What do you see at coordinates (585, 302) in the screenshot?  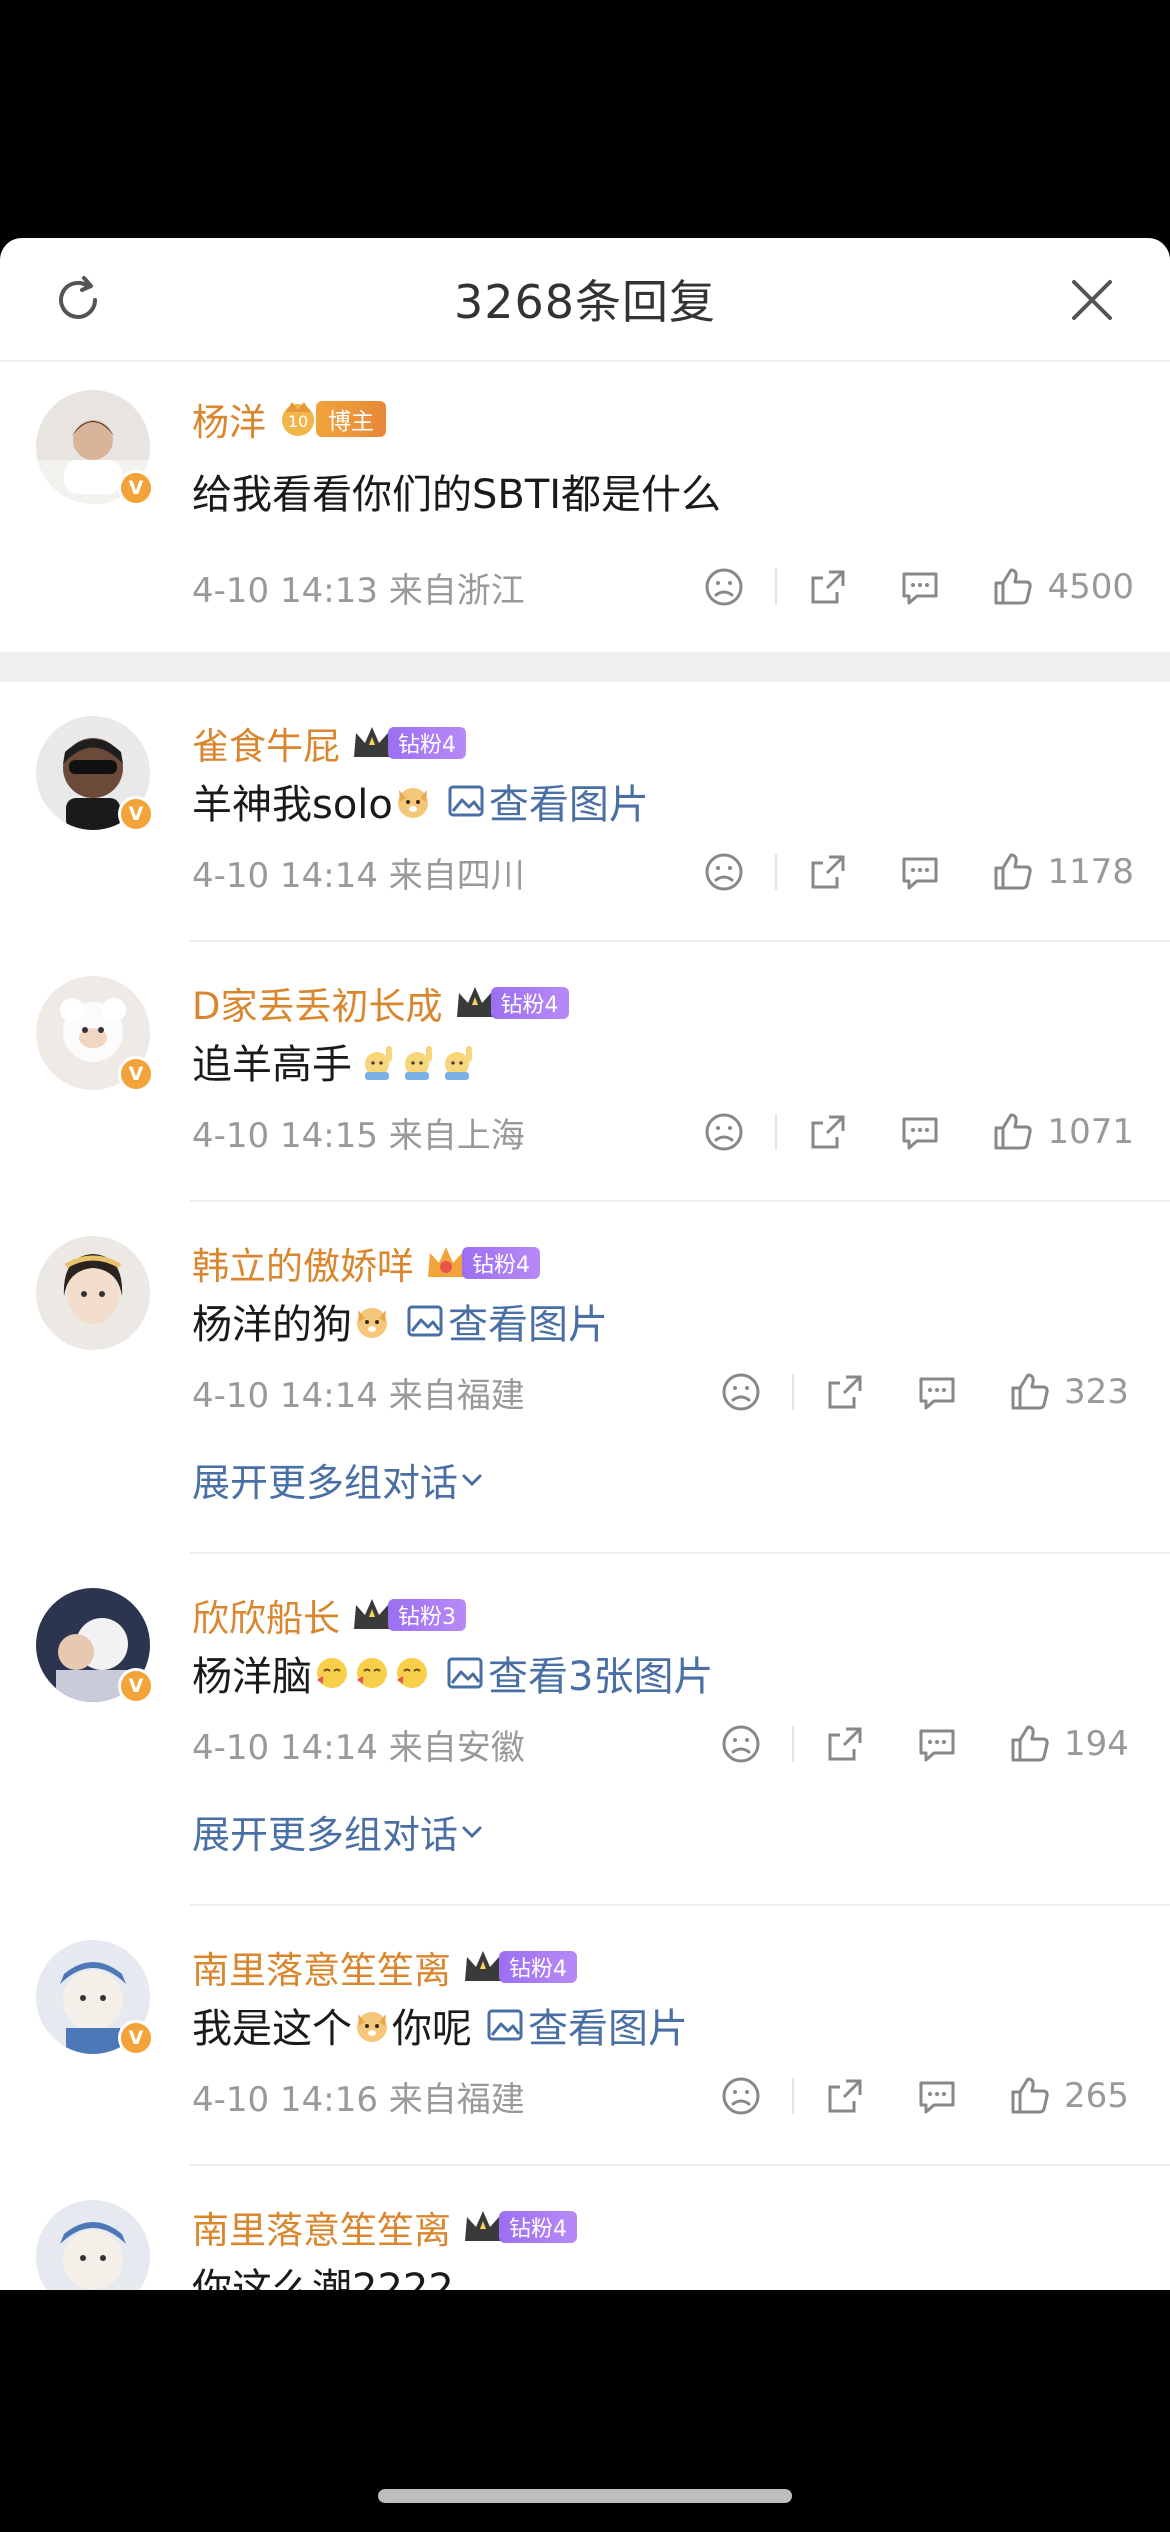 I see `page-title: 3268条回复` at bounding box center [585, 302].